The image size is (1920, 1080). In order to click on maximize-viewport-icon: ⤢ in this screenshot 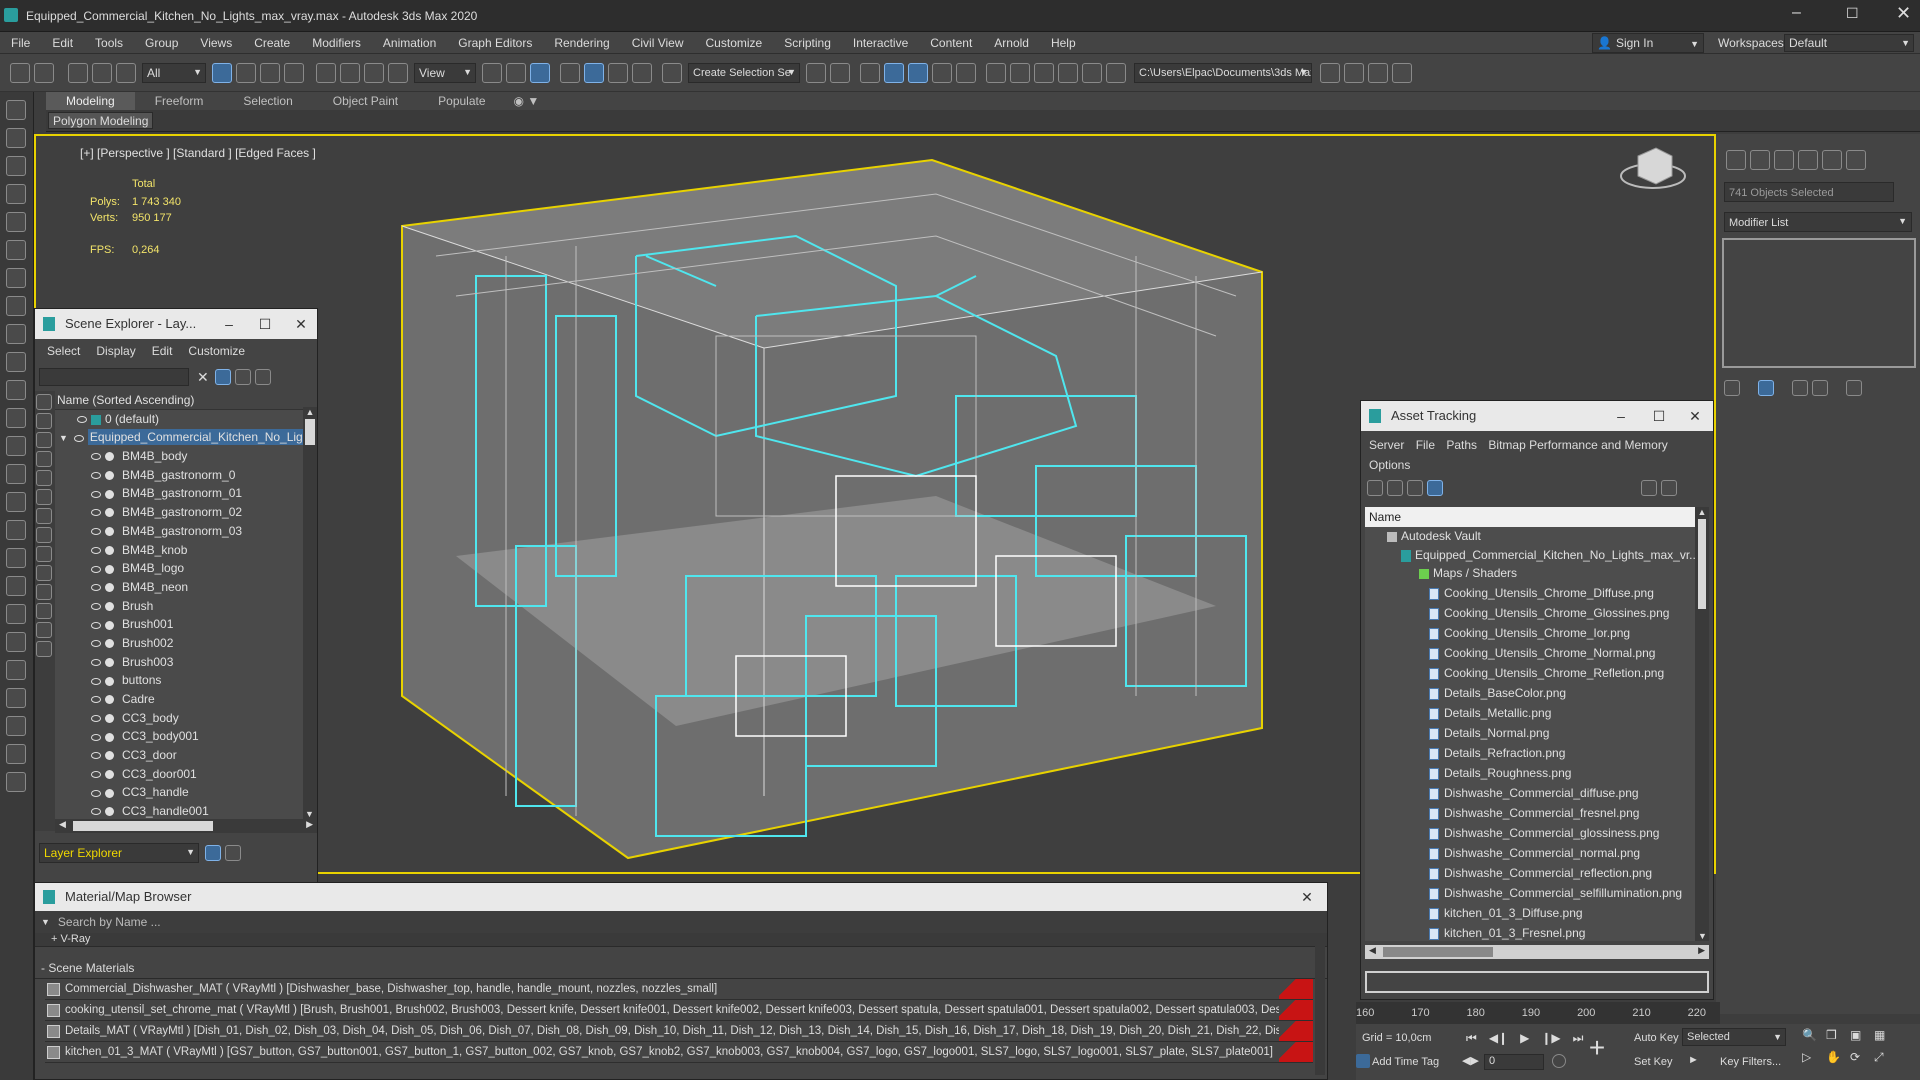, I will do `click(1886, 1061)`.